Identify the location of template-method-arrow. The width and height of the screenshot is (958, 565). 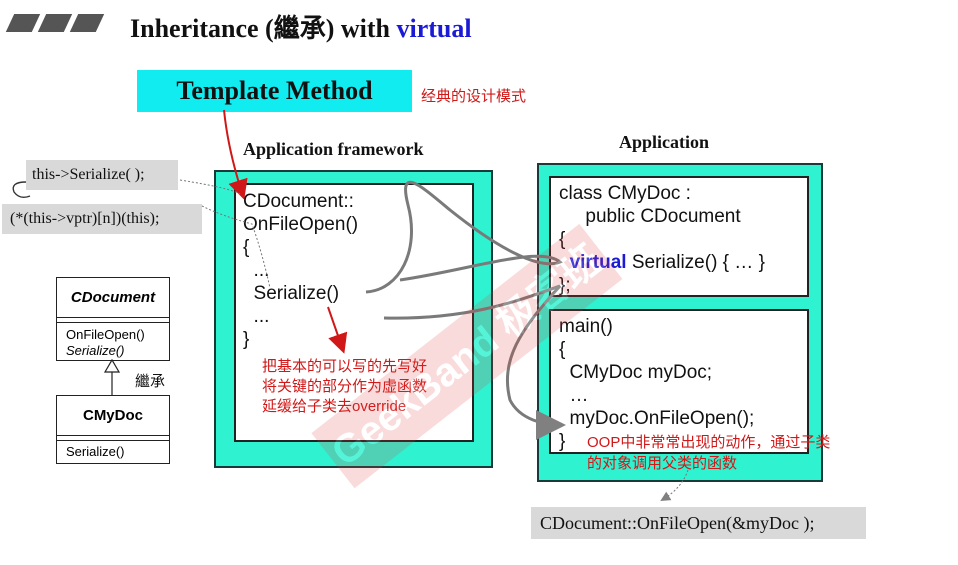
(235, 154).